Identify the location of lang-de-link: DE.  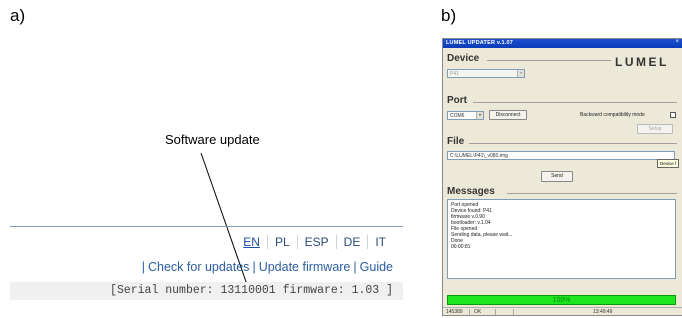
(351, 242).